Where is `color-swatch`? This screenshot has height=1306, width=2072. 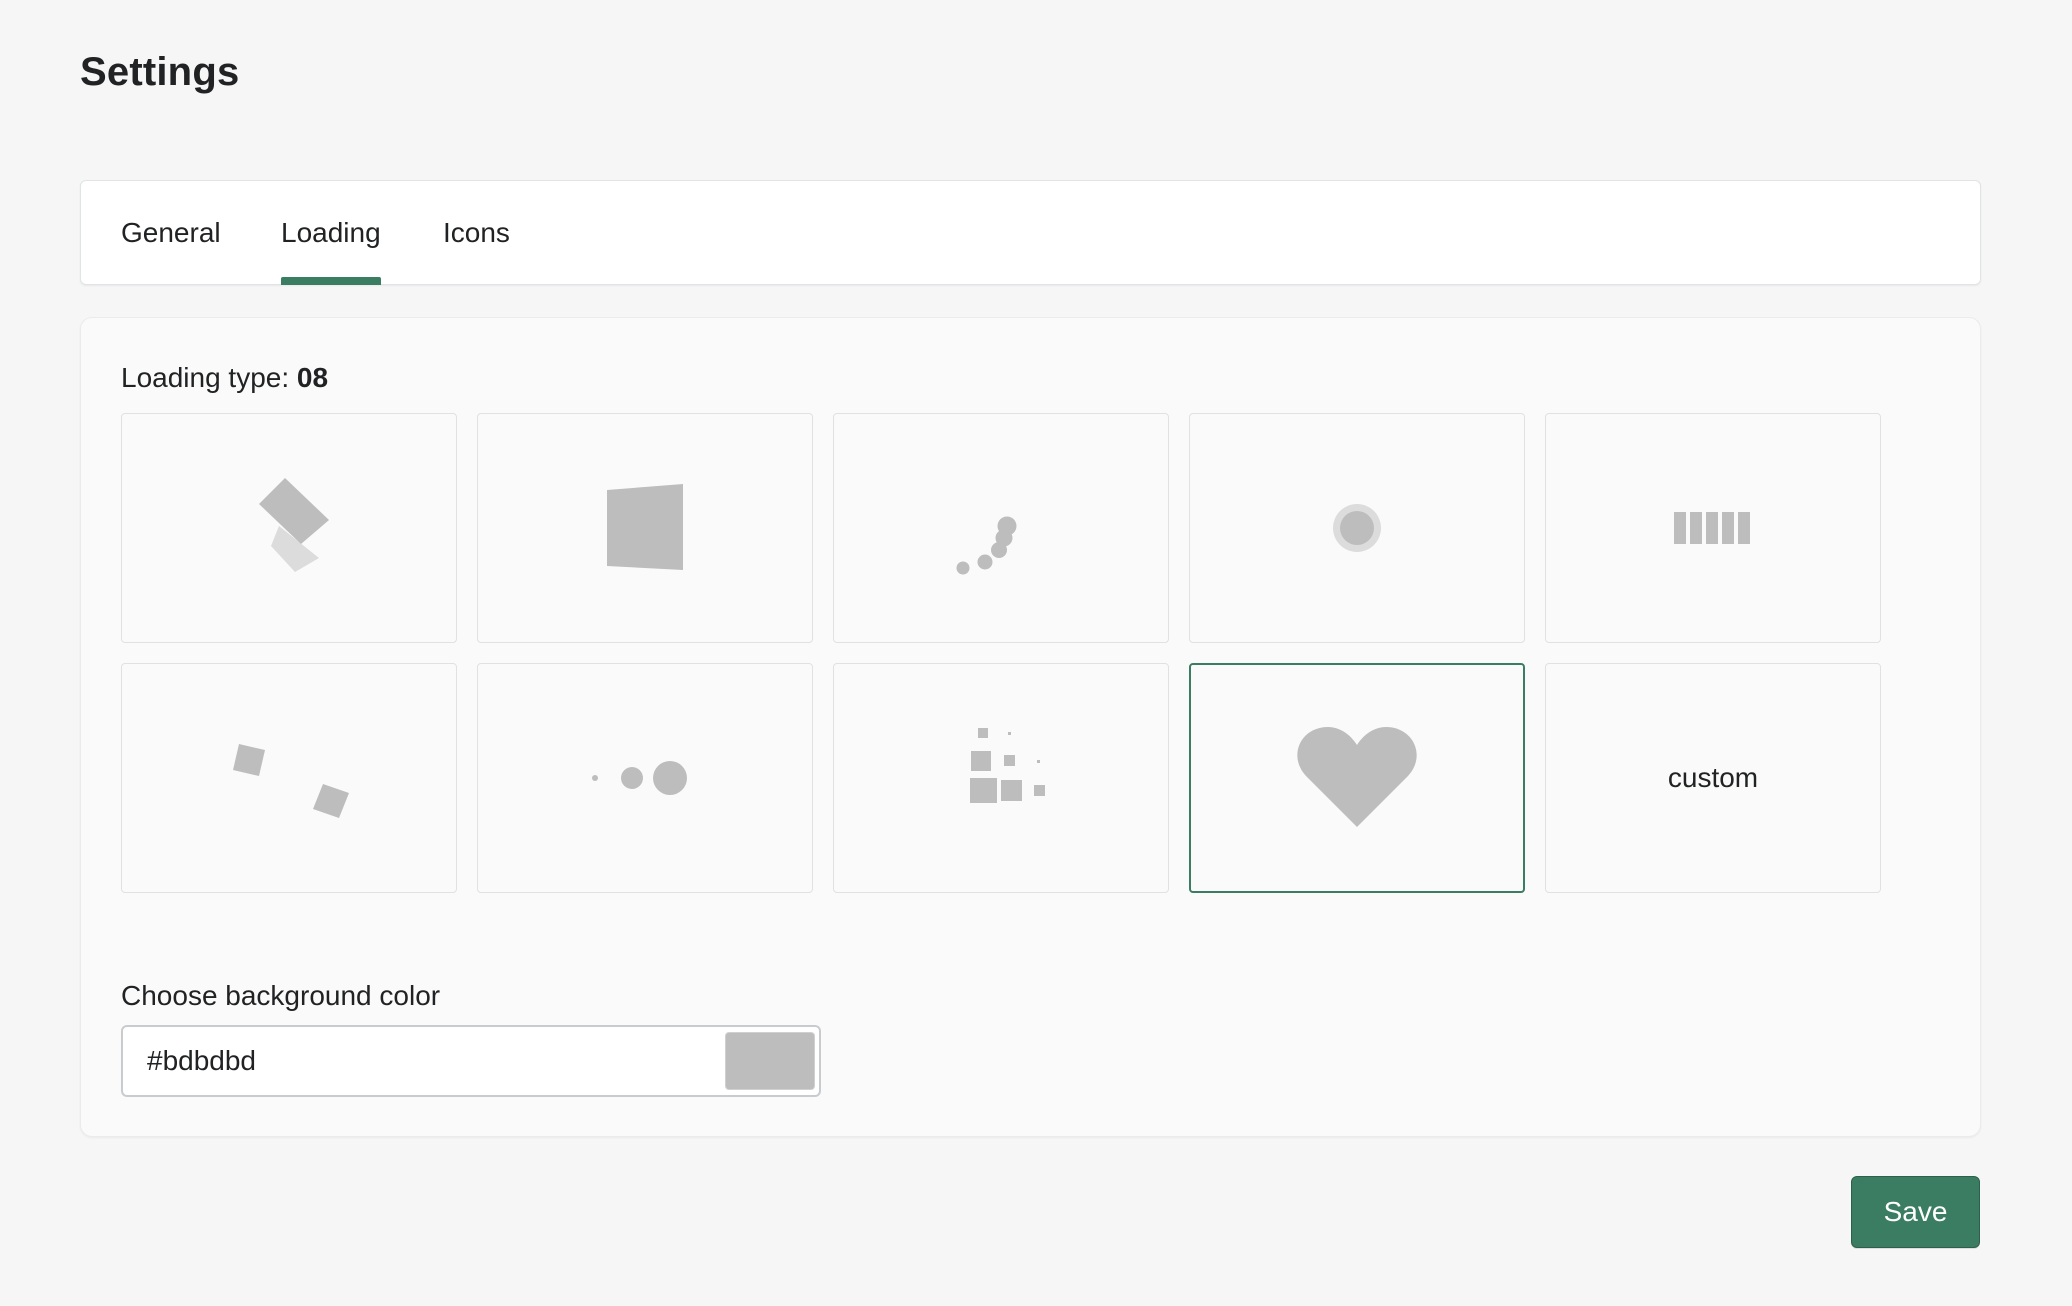 color-swatch is located at coordinates (770, 1061).